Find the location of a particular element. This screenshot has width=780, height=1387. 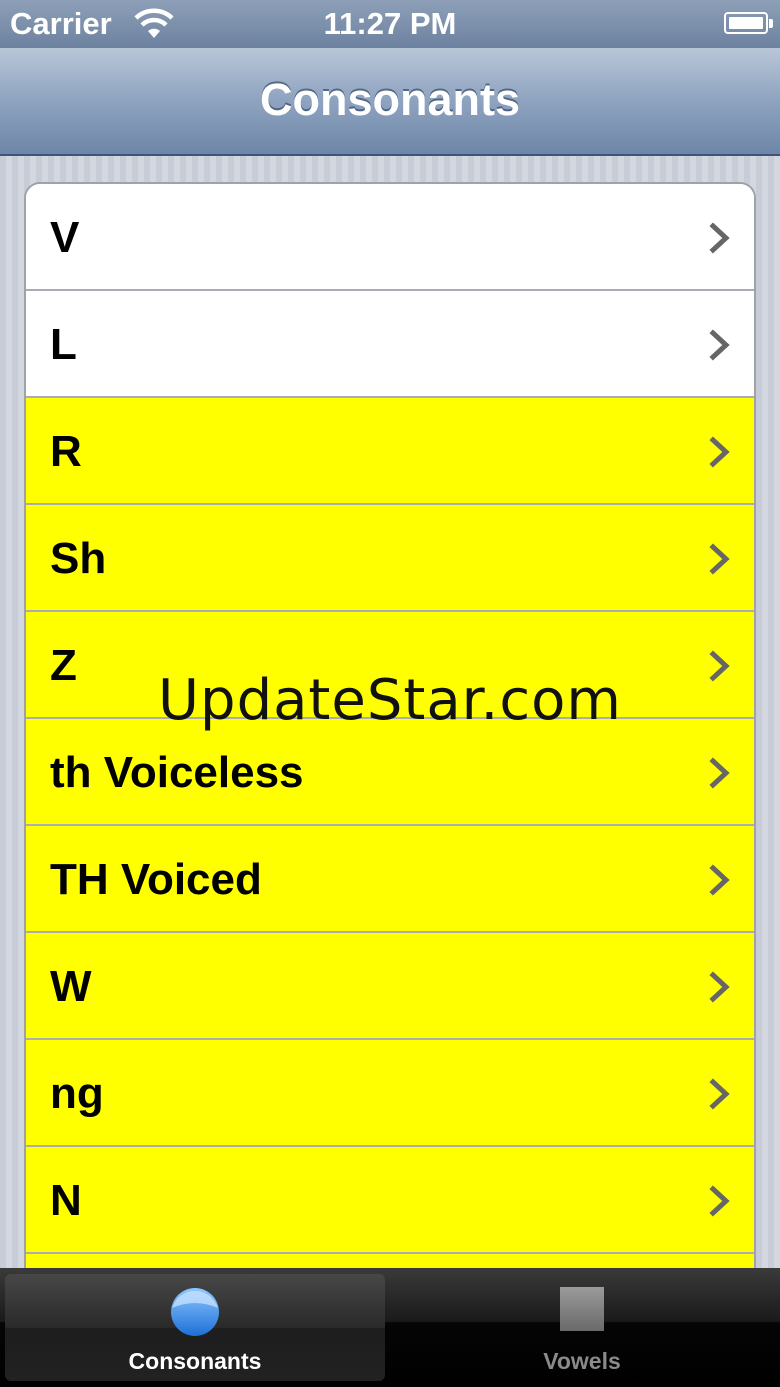

list-item-label: th Voiceless is located at coordinates (177, 772).